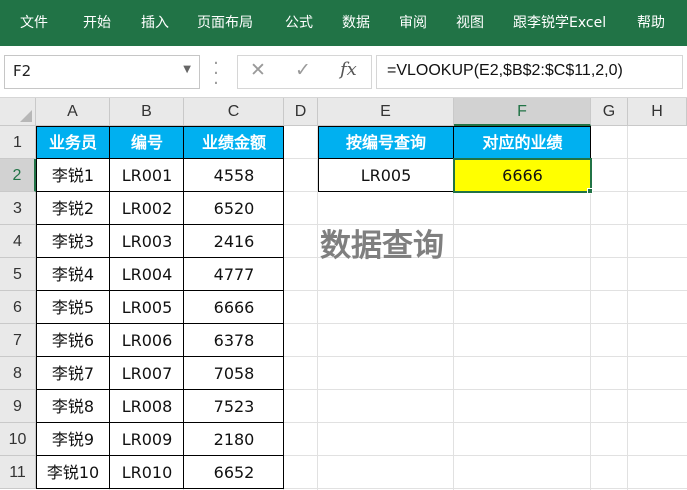 Image resolution: width=687 pixels, height=490 pixels. I want to click on enter-icon: ✓, so click(303, 70).